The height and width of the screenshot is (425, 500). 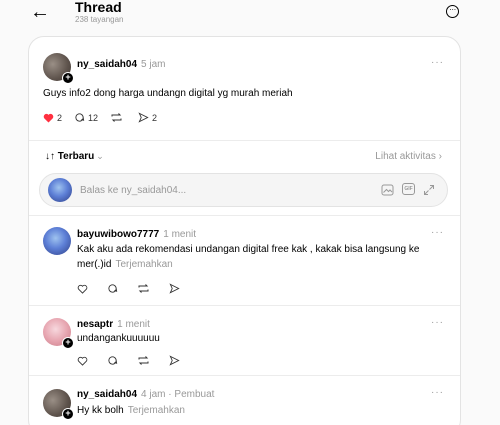 I want to click on sort-dropdown: ↓↑ Terbaru ⌄, so click(x=74, y=156).